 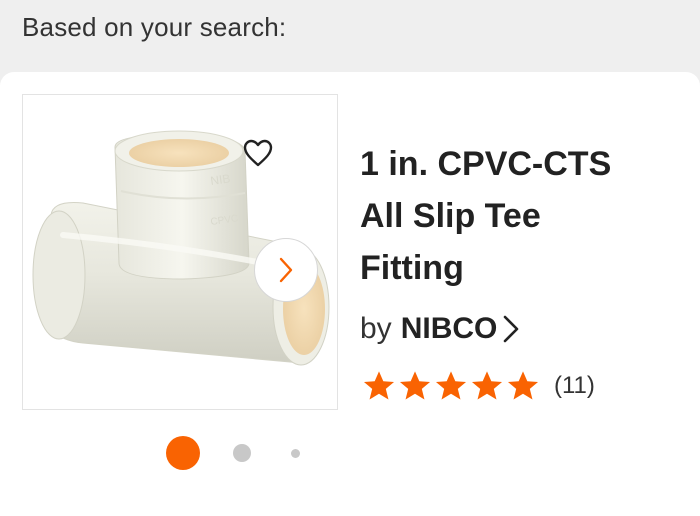 What do you see at coordinates (450, 216) in the screenshot?
I see `product-title-line: All Slip Tee` at bounding box center [450, 216].